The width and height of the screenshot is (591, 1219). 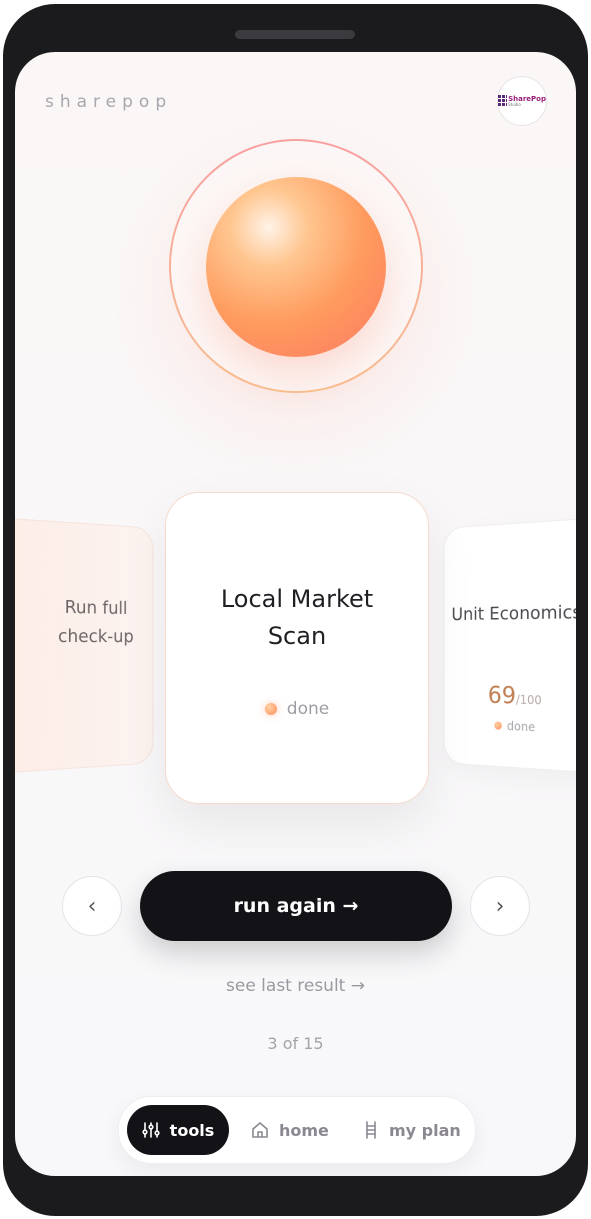 I want to click on score-readout: 69/100, so click(x=515, y=695).